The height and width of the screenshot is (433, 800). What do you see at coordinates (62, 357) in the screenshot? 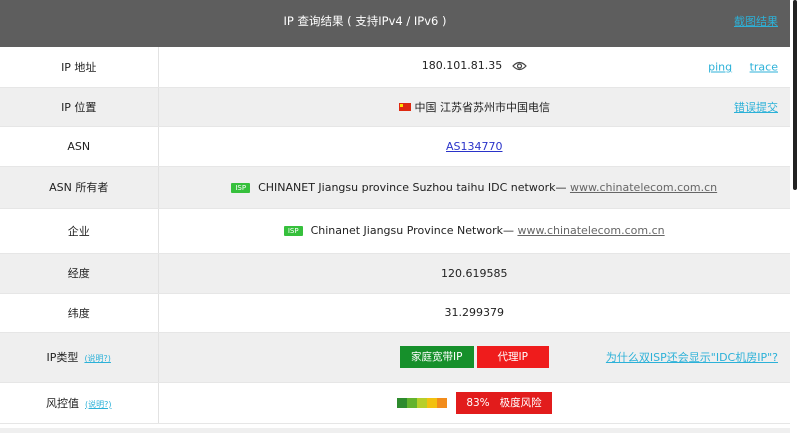
I see `ip-type-label: IP类型` at bounding box center [62, 357].